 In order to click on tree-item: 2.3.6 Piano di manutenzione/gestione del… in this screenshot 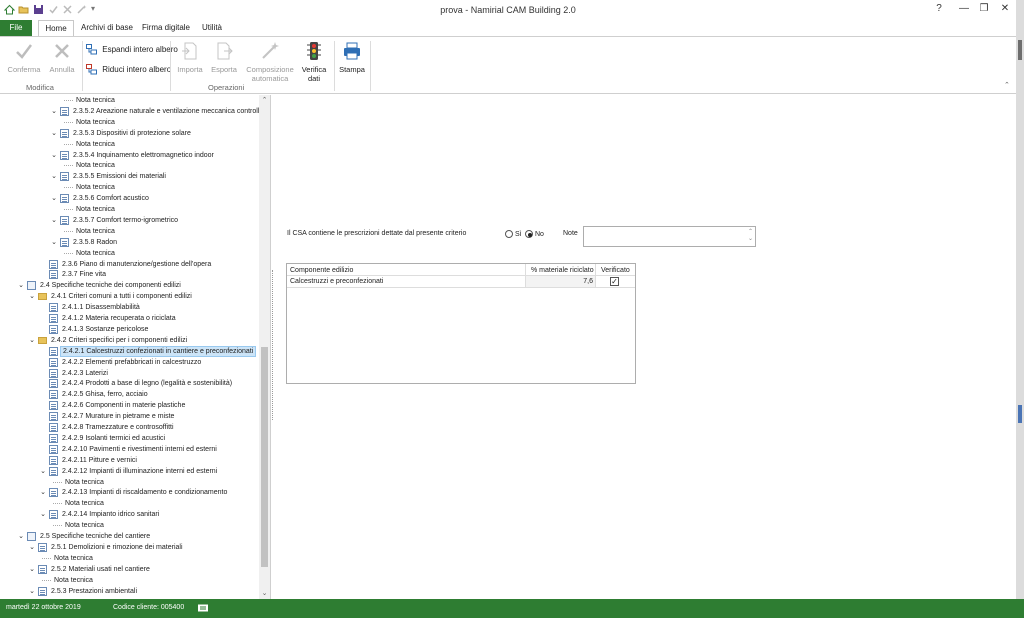, I will do `click(129, 264)`.